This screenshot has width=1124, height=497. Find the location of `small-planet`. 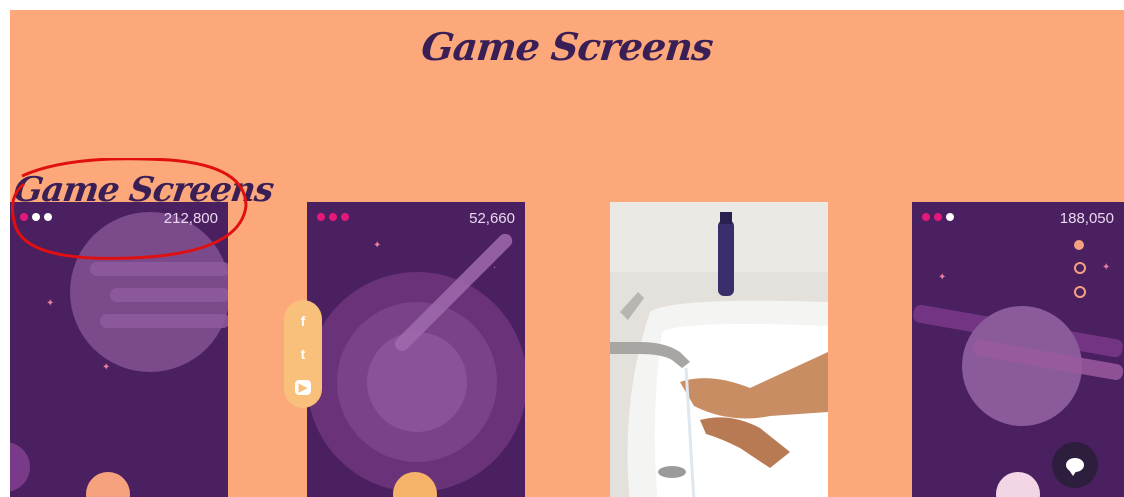

small-planet is located at coordinates (20, 467).